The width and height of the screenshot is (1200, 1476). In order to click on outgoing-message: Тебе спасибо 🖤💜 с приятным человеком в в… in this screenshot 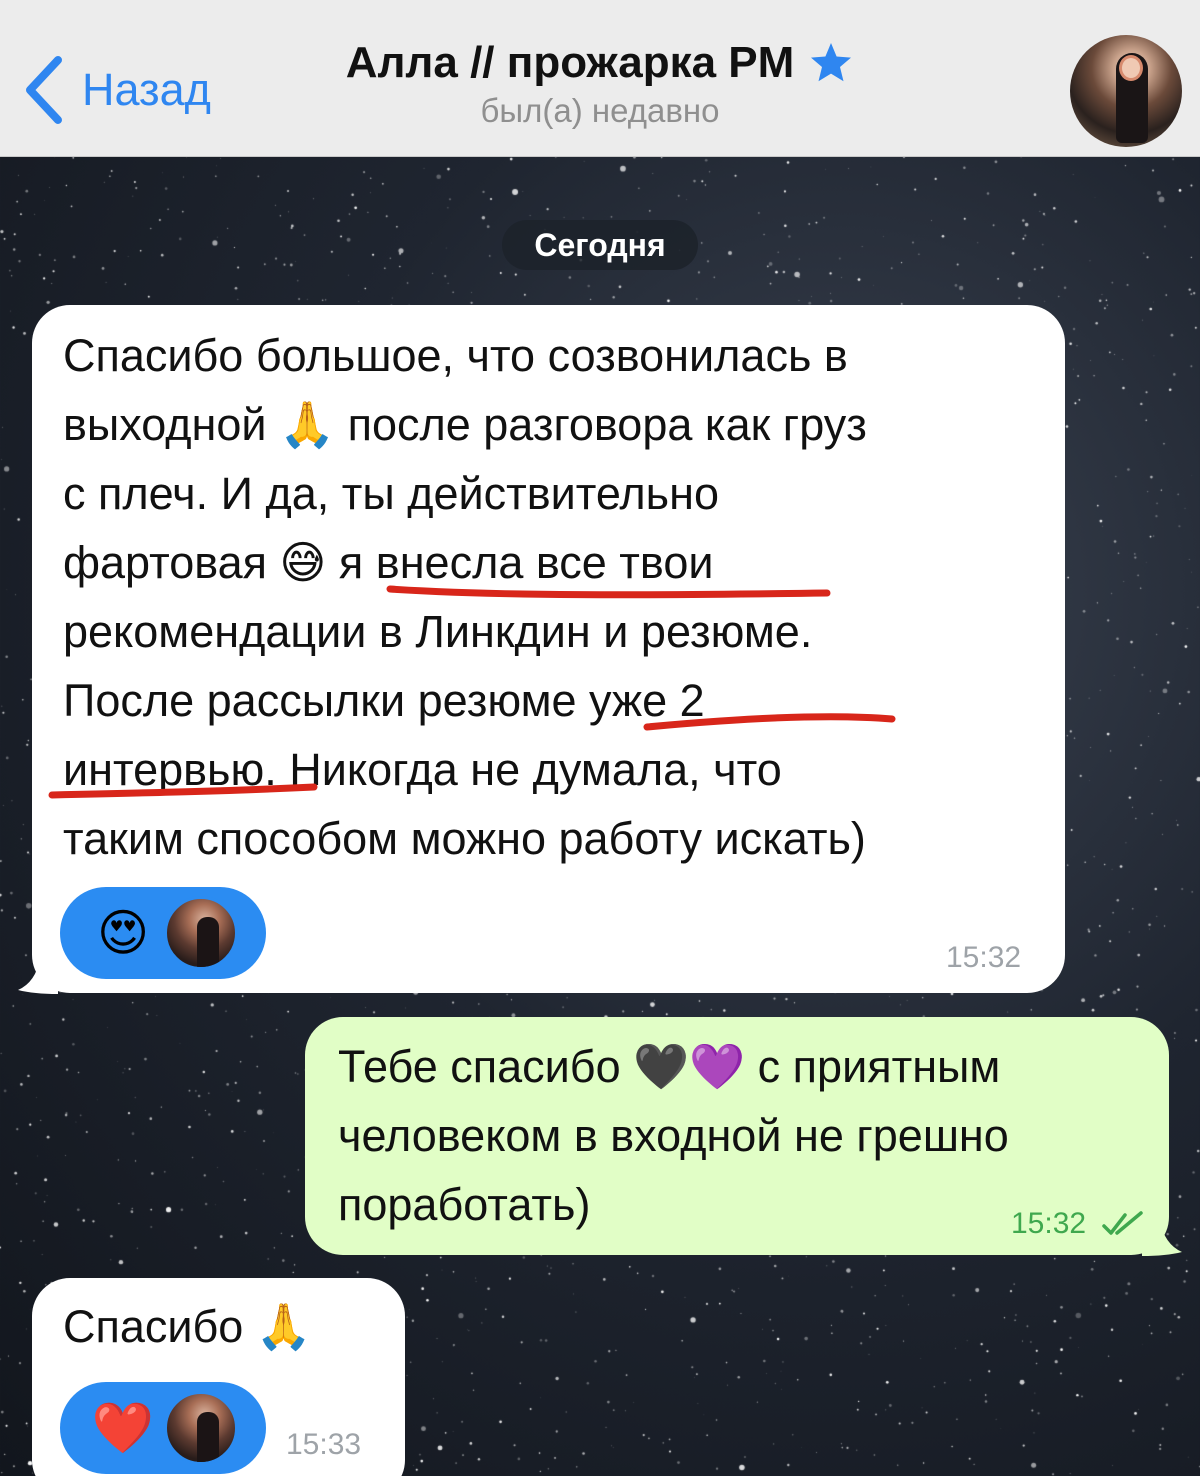, I will do `click(737, 1136)`.